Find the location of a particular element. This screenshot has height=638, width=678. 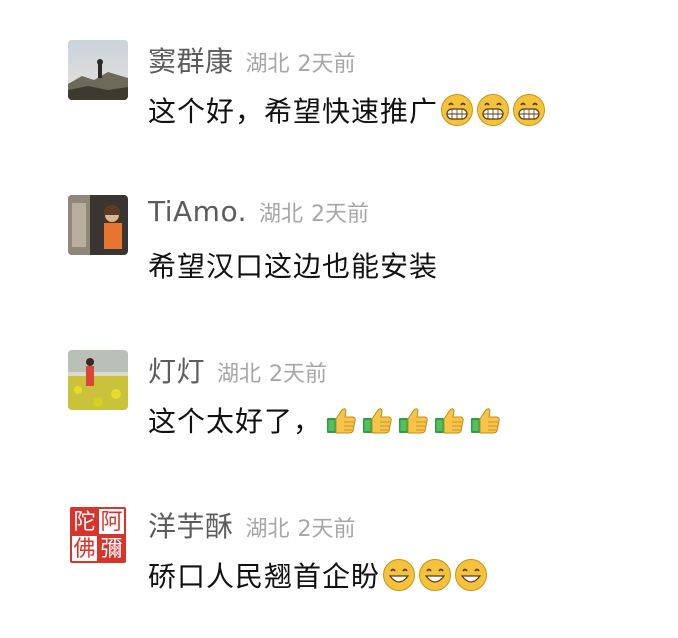

comment-text: 这个好，希望快速推广 is located at coordinates (293, 111).